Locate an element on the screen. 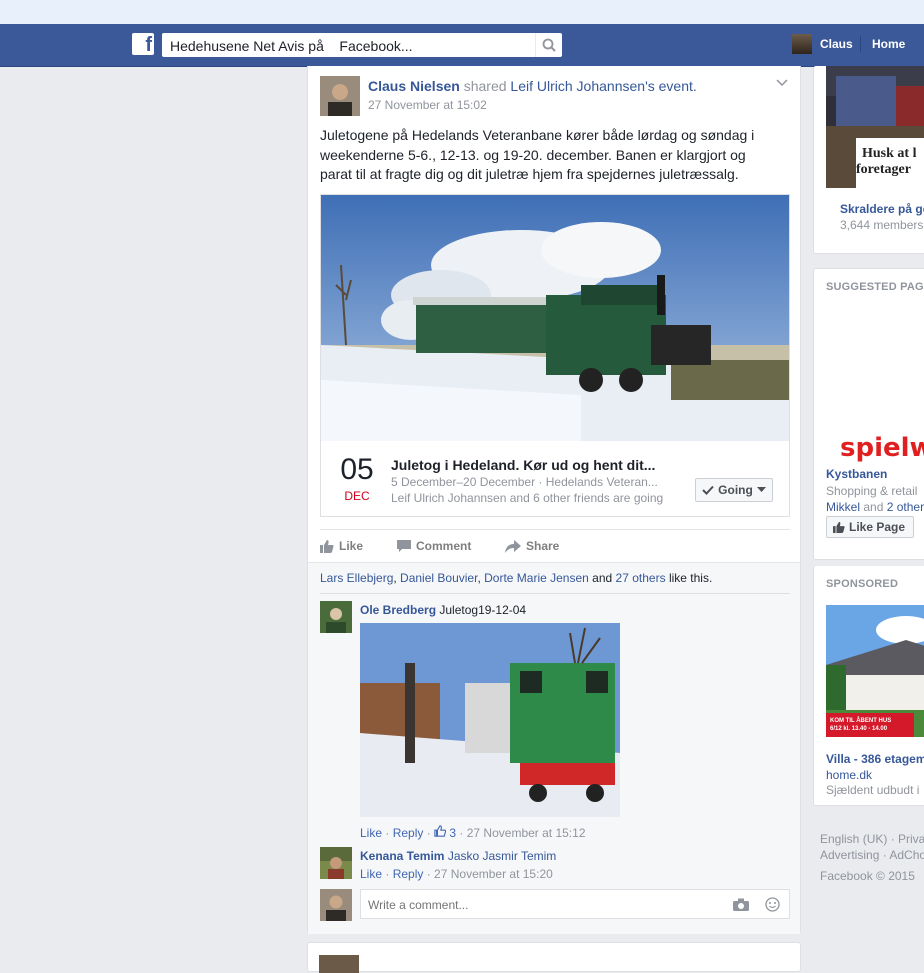 The image size is (924, 973). like-page-button: Like Page is located at coordinates (870, 527).